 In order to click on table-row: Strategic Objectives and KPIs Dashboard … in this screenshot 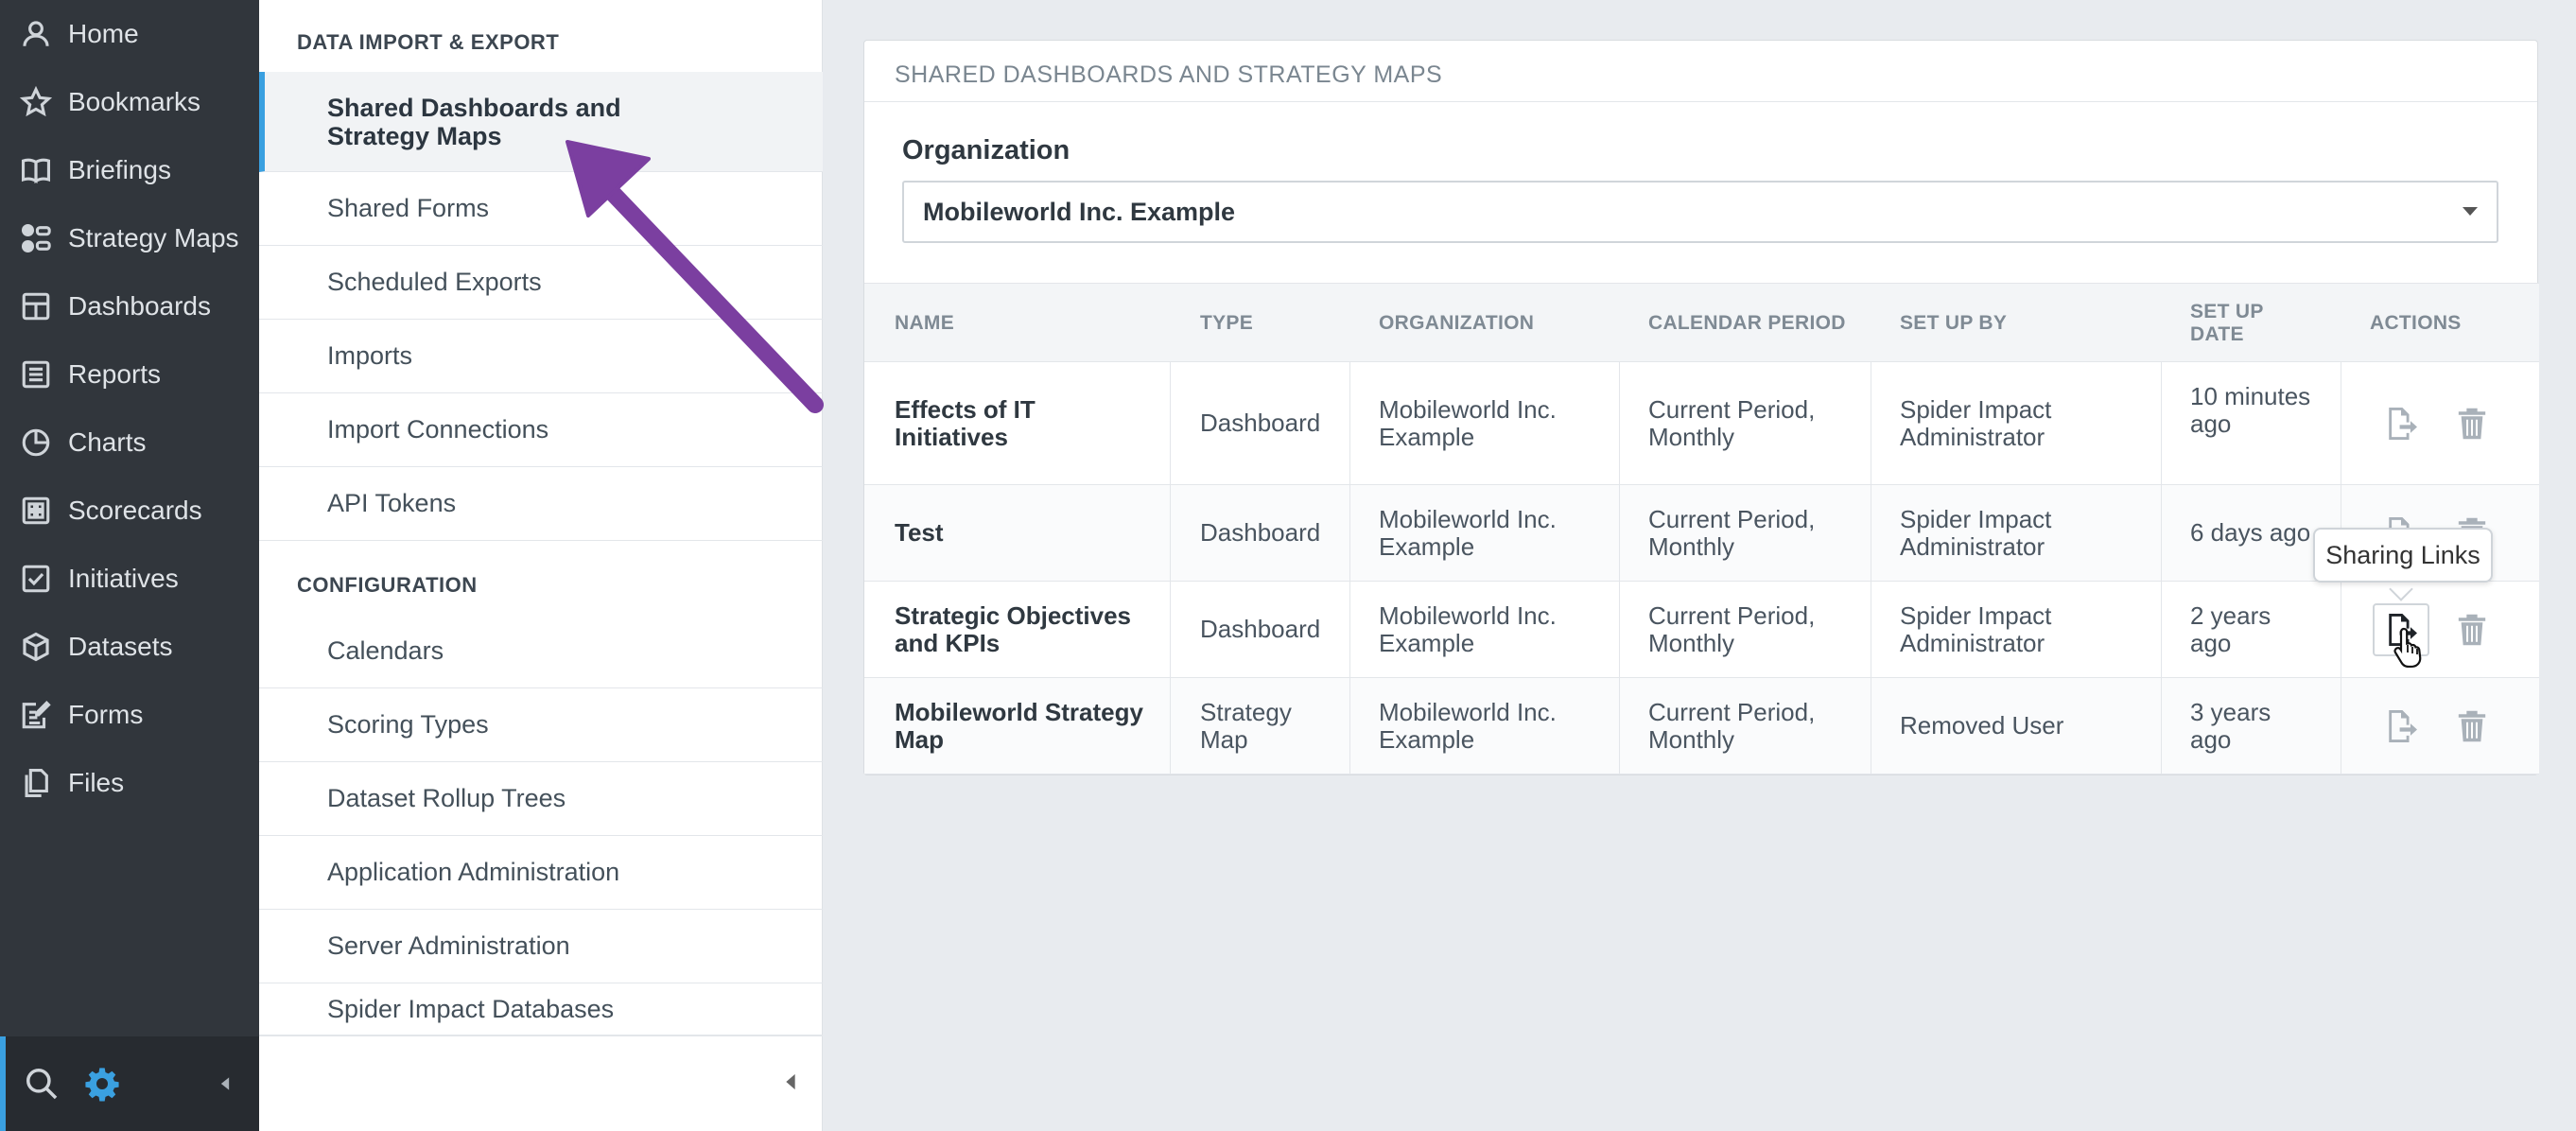, I will do `click(1701, 630)`.